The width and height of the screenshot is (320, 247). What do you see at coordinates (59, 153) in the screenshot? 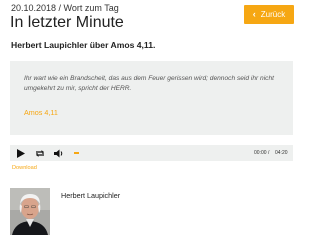
I see `volume-icon` at bounding box center [59, 153].